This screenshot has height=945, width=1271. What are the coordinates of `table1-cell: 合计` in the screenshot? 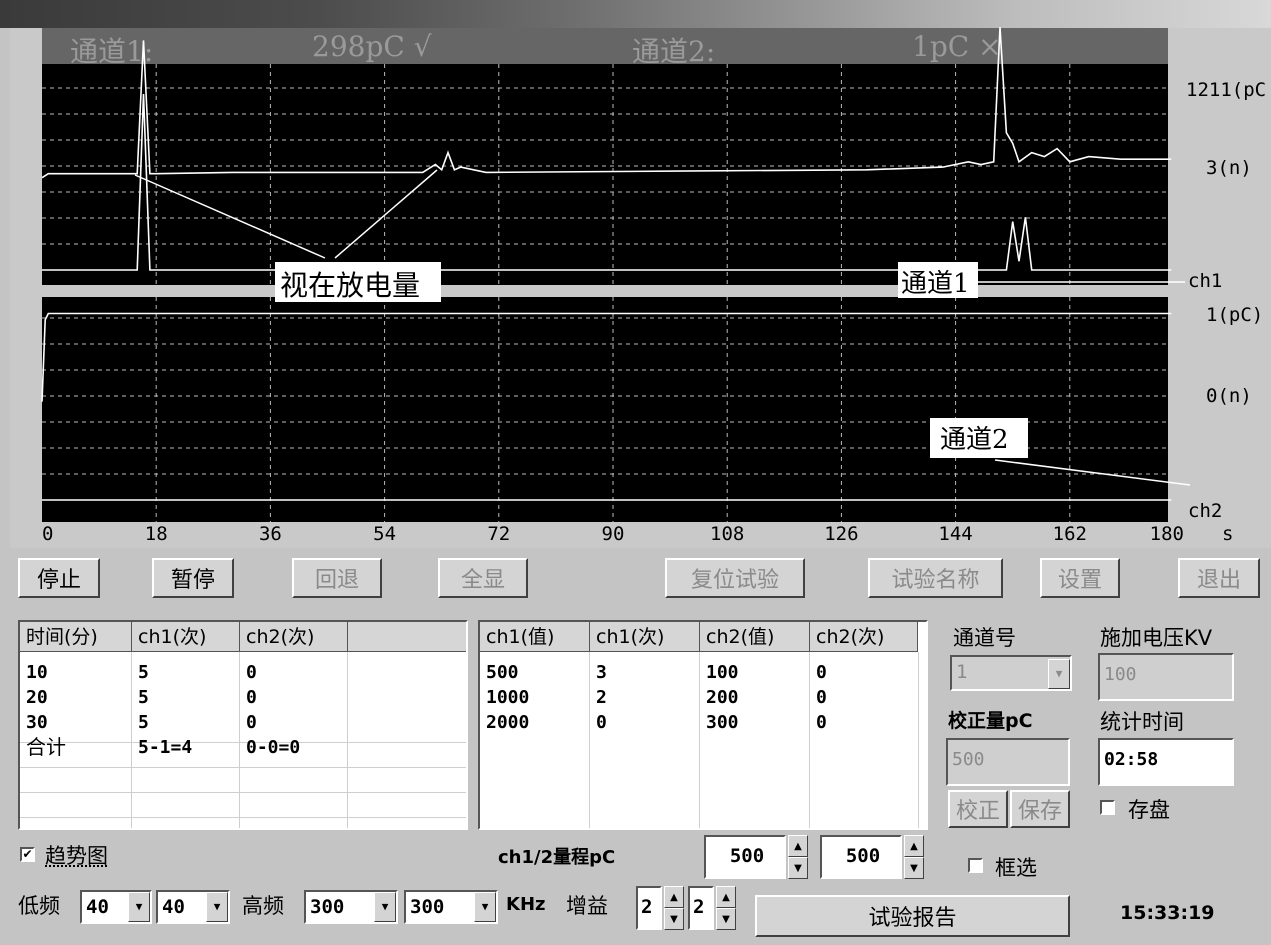 It's located at (46, 747).